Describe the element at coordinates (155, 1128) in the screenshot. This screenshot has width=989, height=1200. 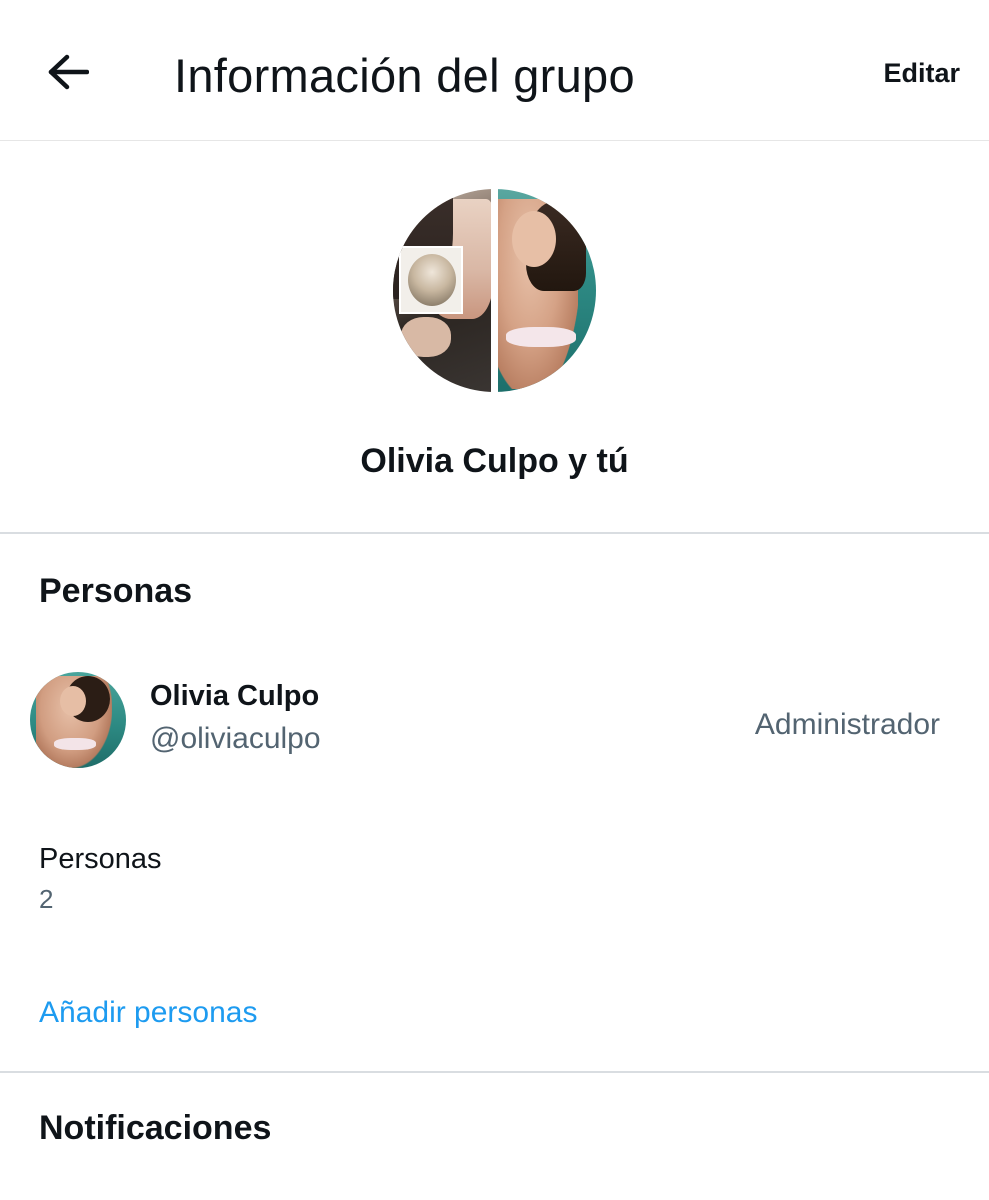
I see `notifications-section-title: Notificaciones` at that location.